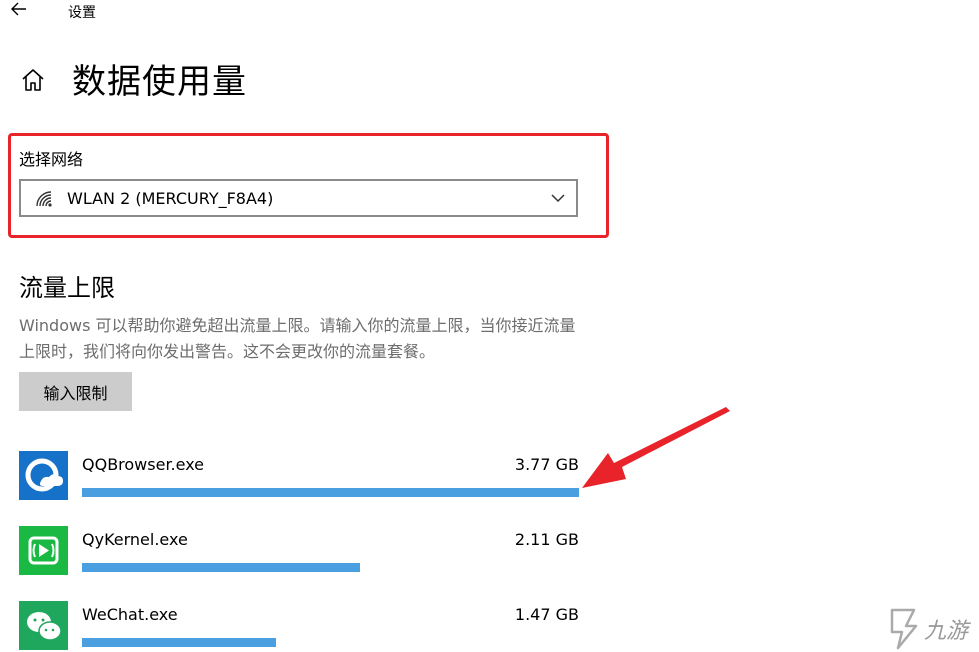 The width and height of the screenshot is (979, 652). Describe the element at coordinates (299, 556) in the screenshot. I see `app-usage-row: QyKernel.exe 2.11 GB` at that location.